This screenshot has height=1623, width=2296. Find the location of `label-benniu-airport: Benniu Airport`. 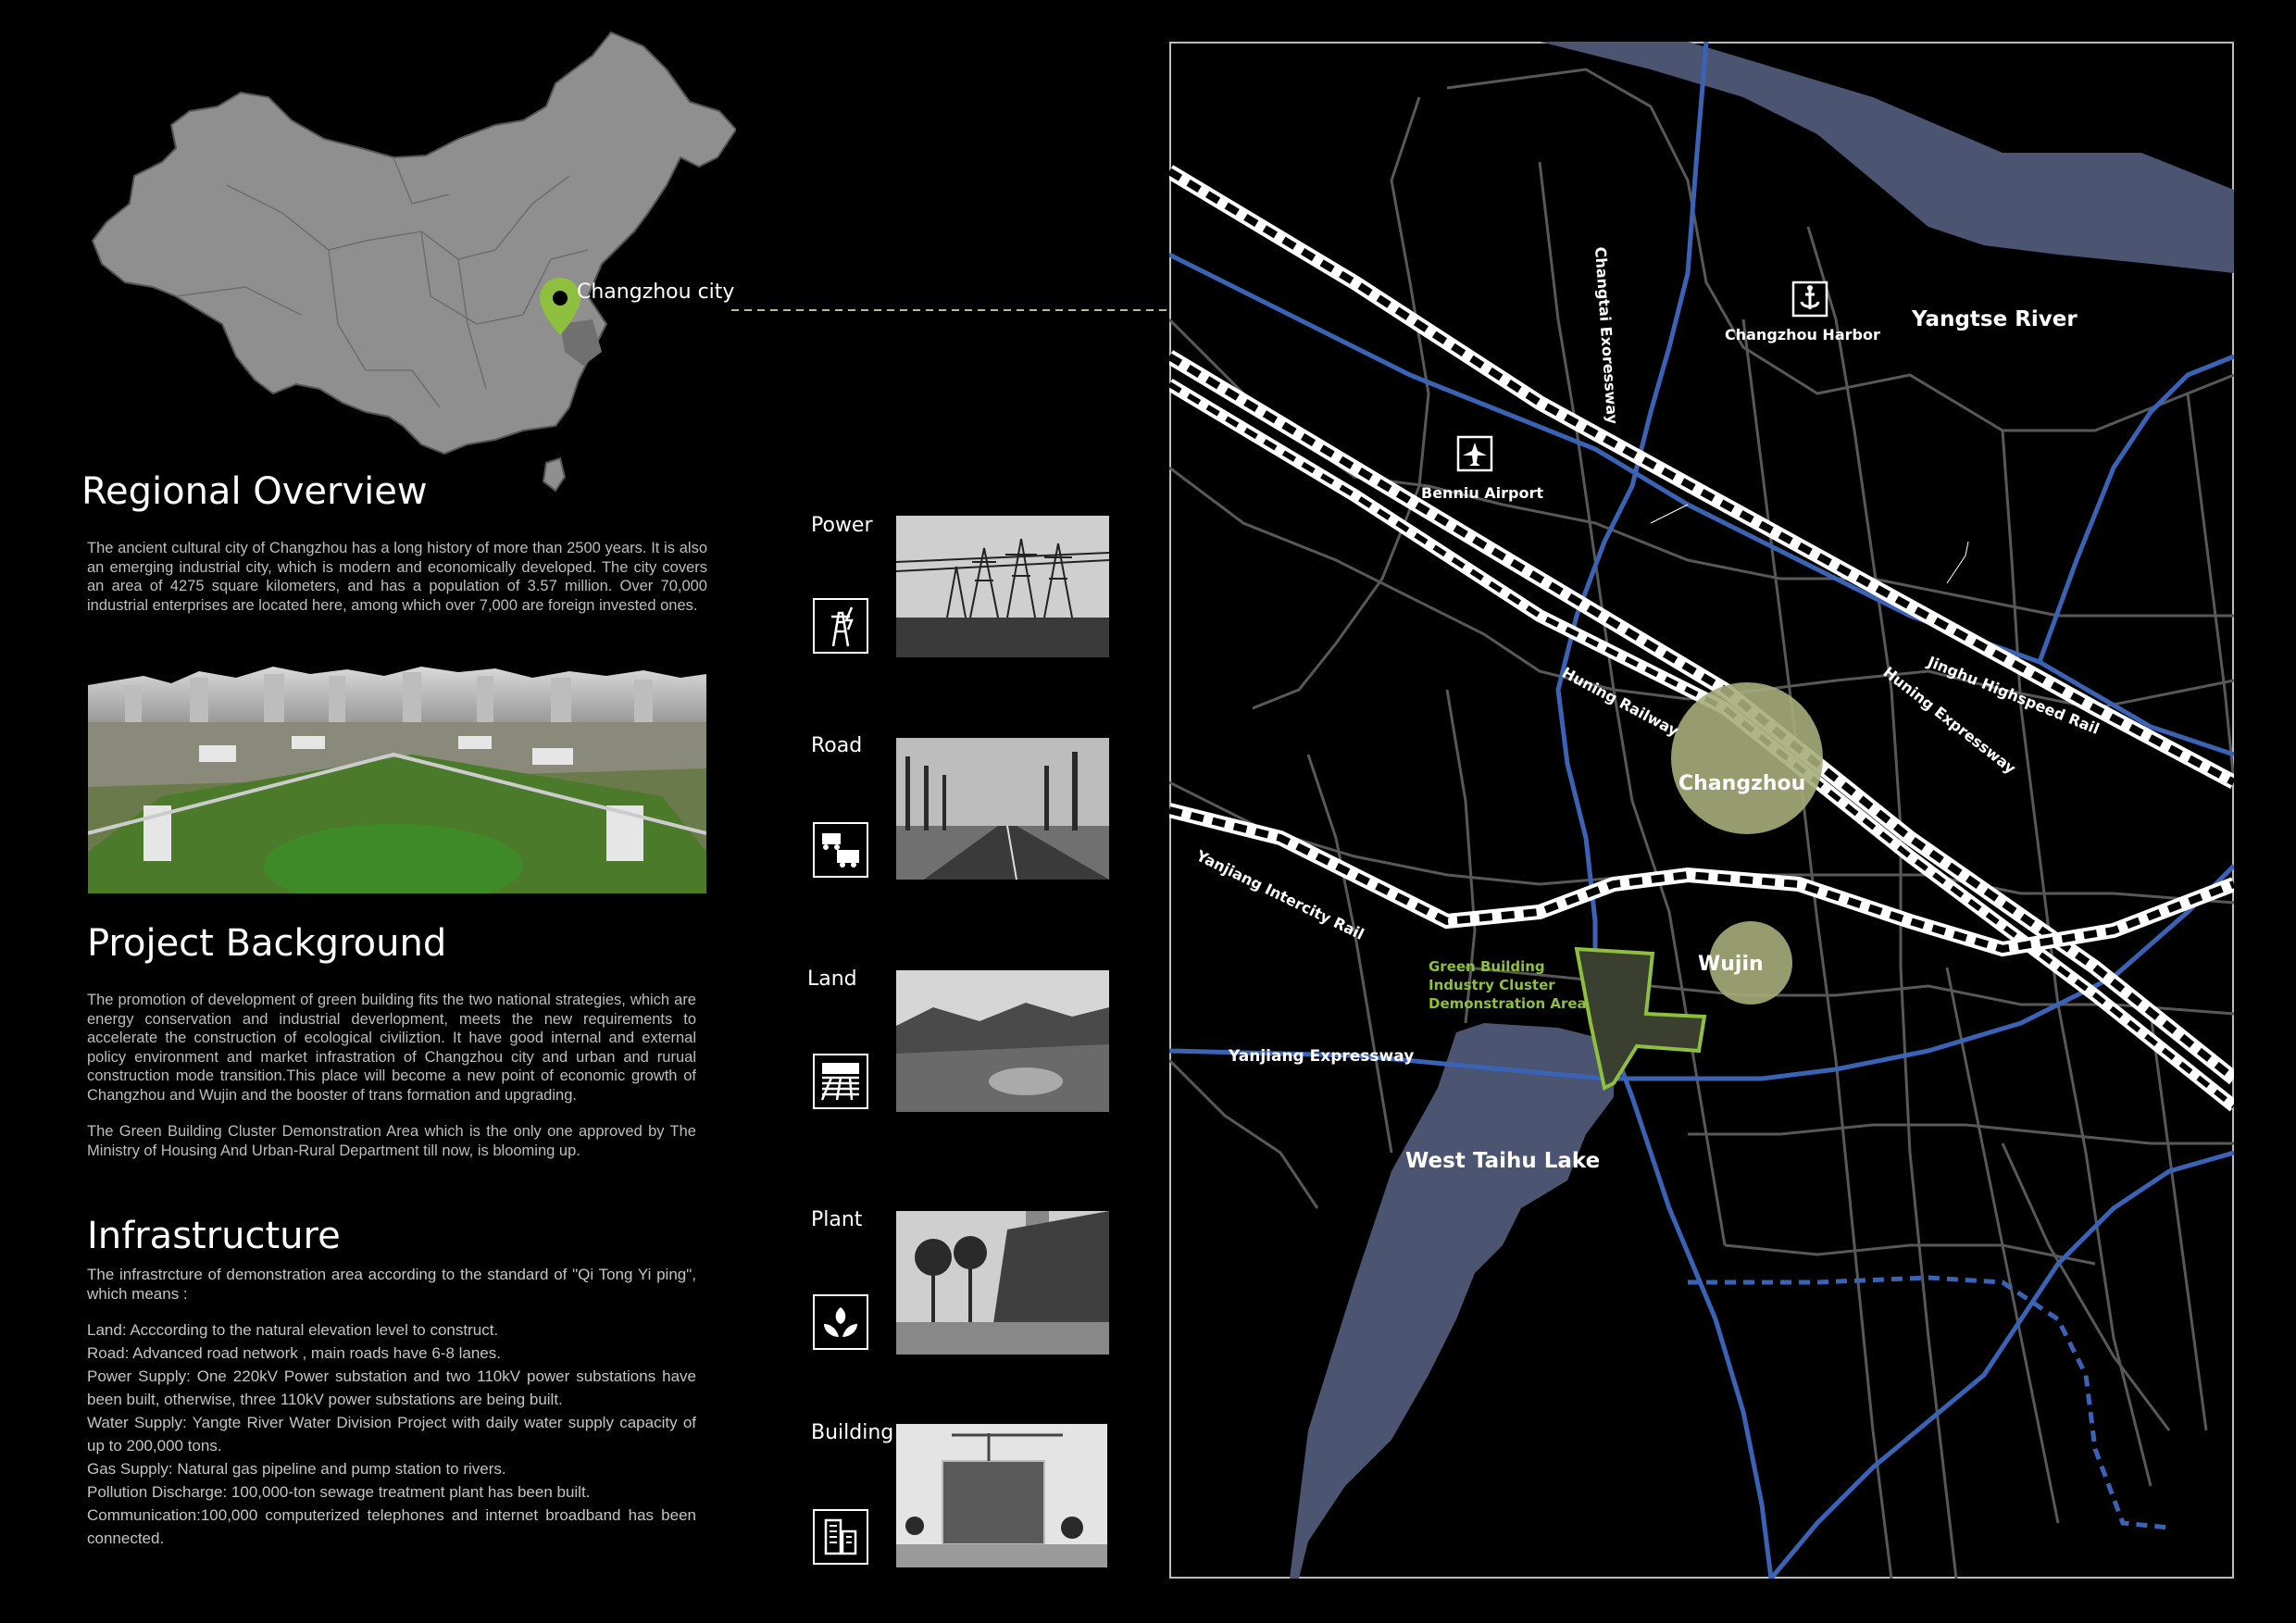

label-benniu-airport: Benniu Airport is located at coordinates (1482, 493).